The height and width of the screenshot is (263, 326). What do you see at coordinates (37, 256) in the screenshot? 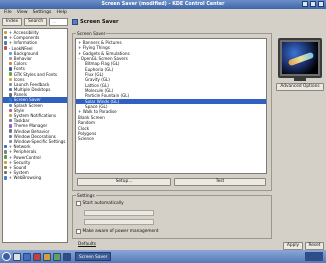
I see `terminal-icon` at bounding box center [37, 256].